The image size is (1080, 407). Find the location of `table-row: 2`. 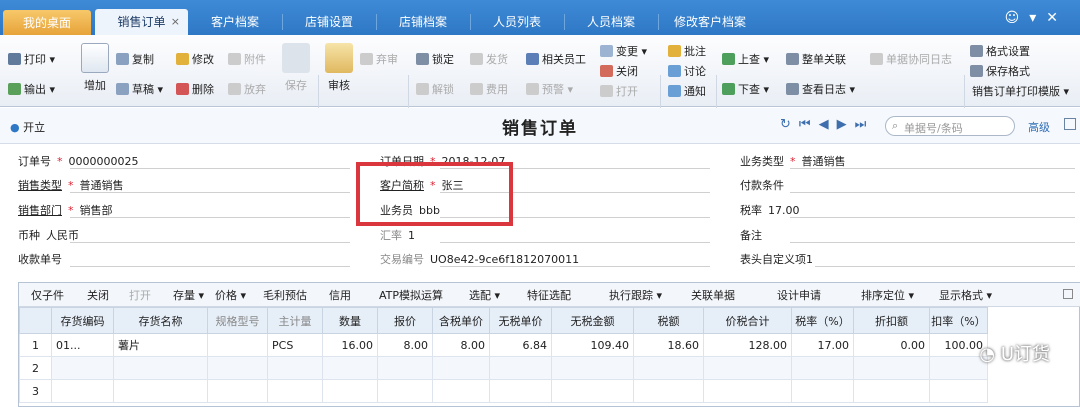

table-row: 2 is located at coordinates (503, 368).